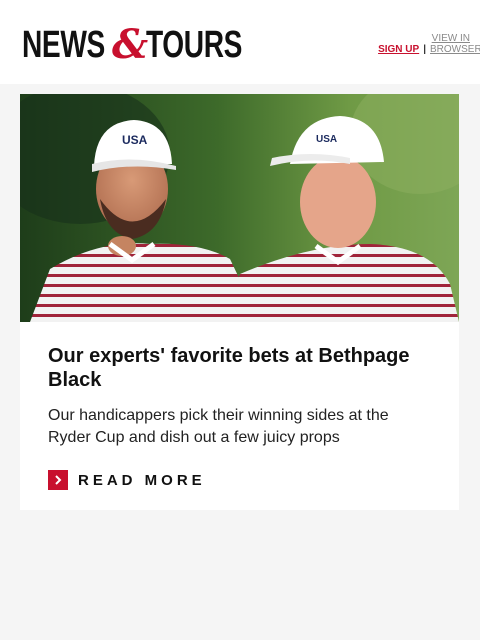 This screenshot has height=640, width=480. I want to click on right-cap-text: USA, so click(326, 139).